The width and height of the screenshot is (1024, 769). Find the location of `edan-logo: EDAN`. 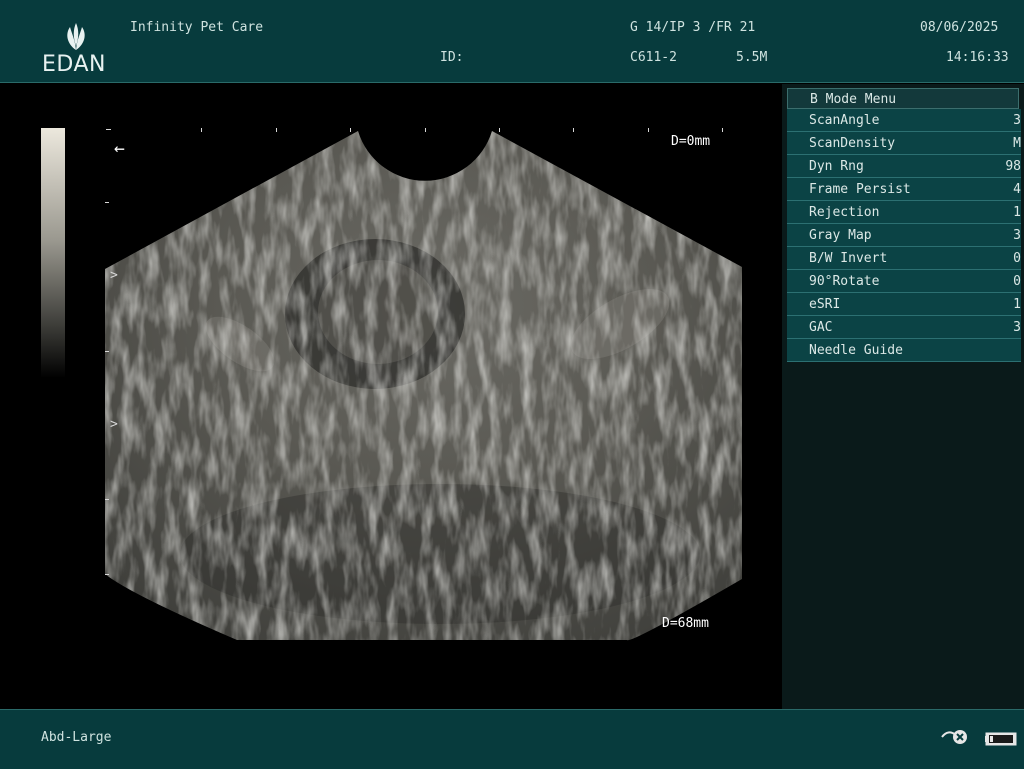

edan-logo: EDAN is located at coordinates (74, 49).